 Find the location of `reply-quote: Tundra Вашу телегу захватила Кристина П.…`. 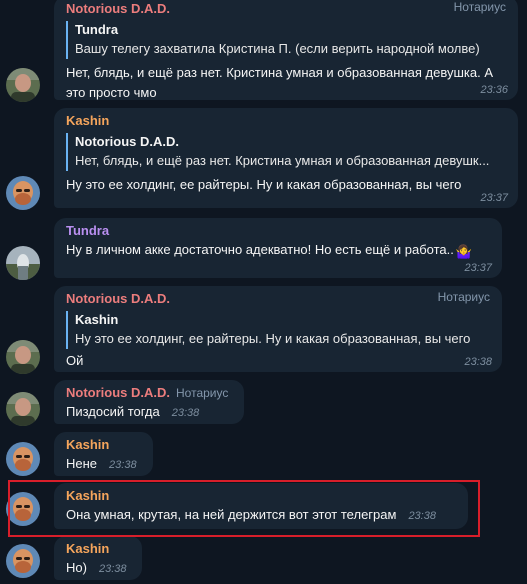

reply-quote: Tundra Вашу телегу захватила Кристина П.… is located at coordinates (286, 40).